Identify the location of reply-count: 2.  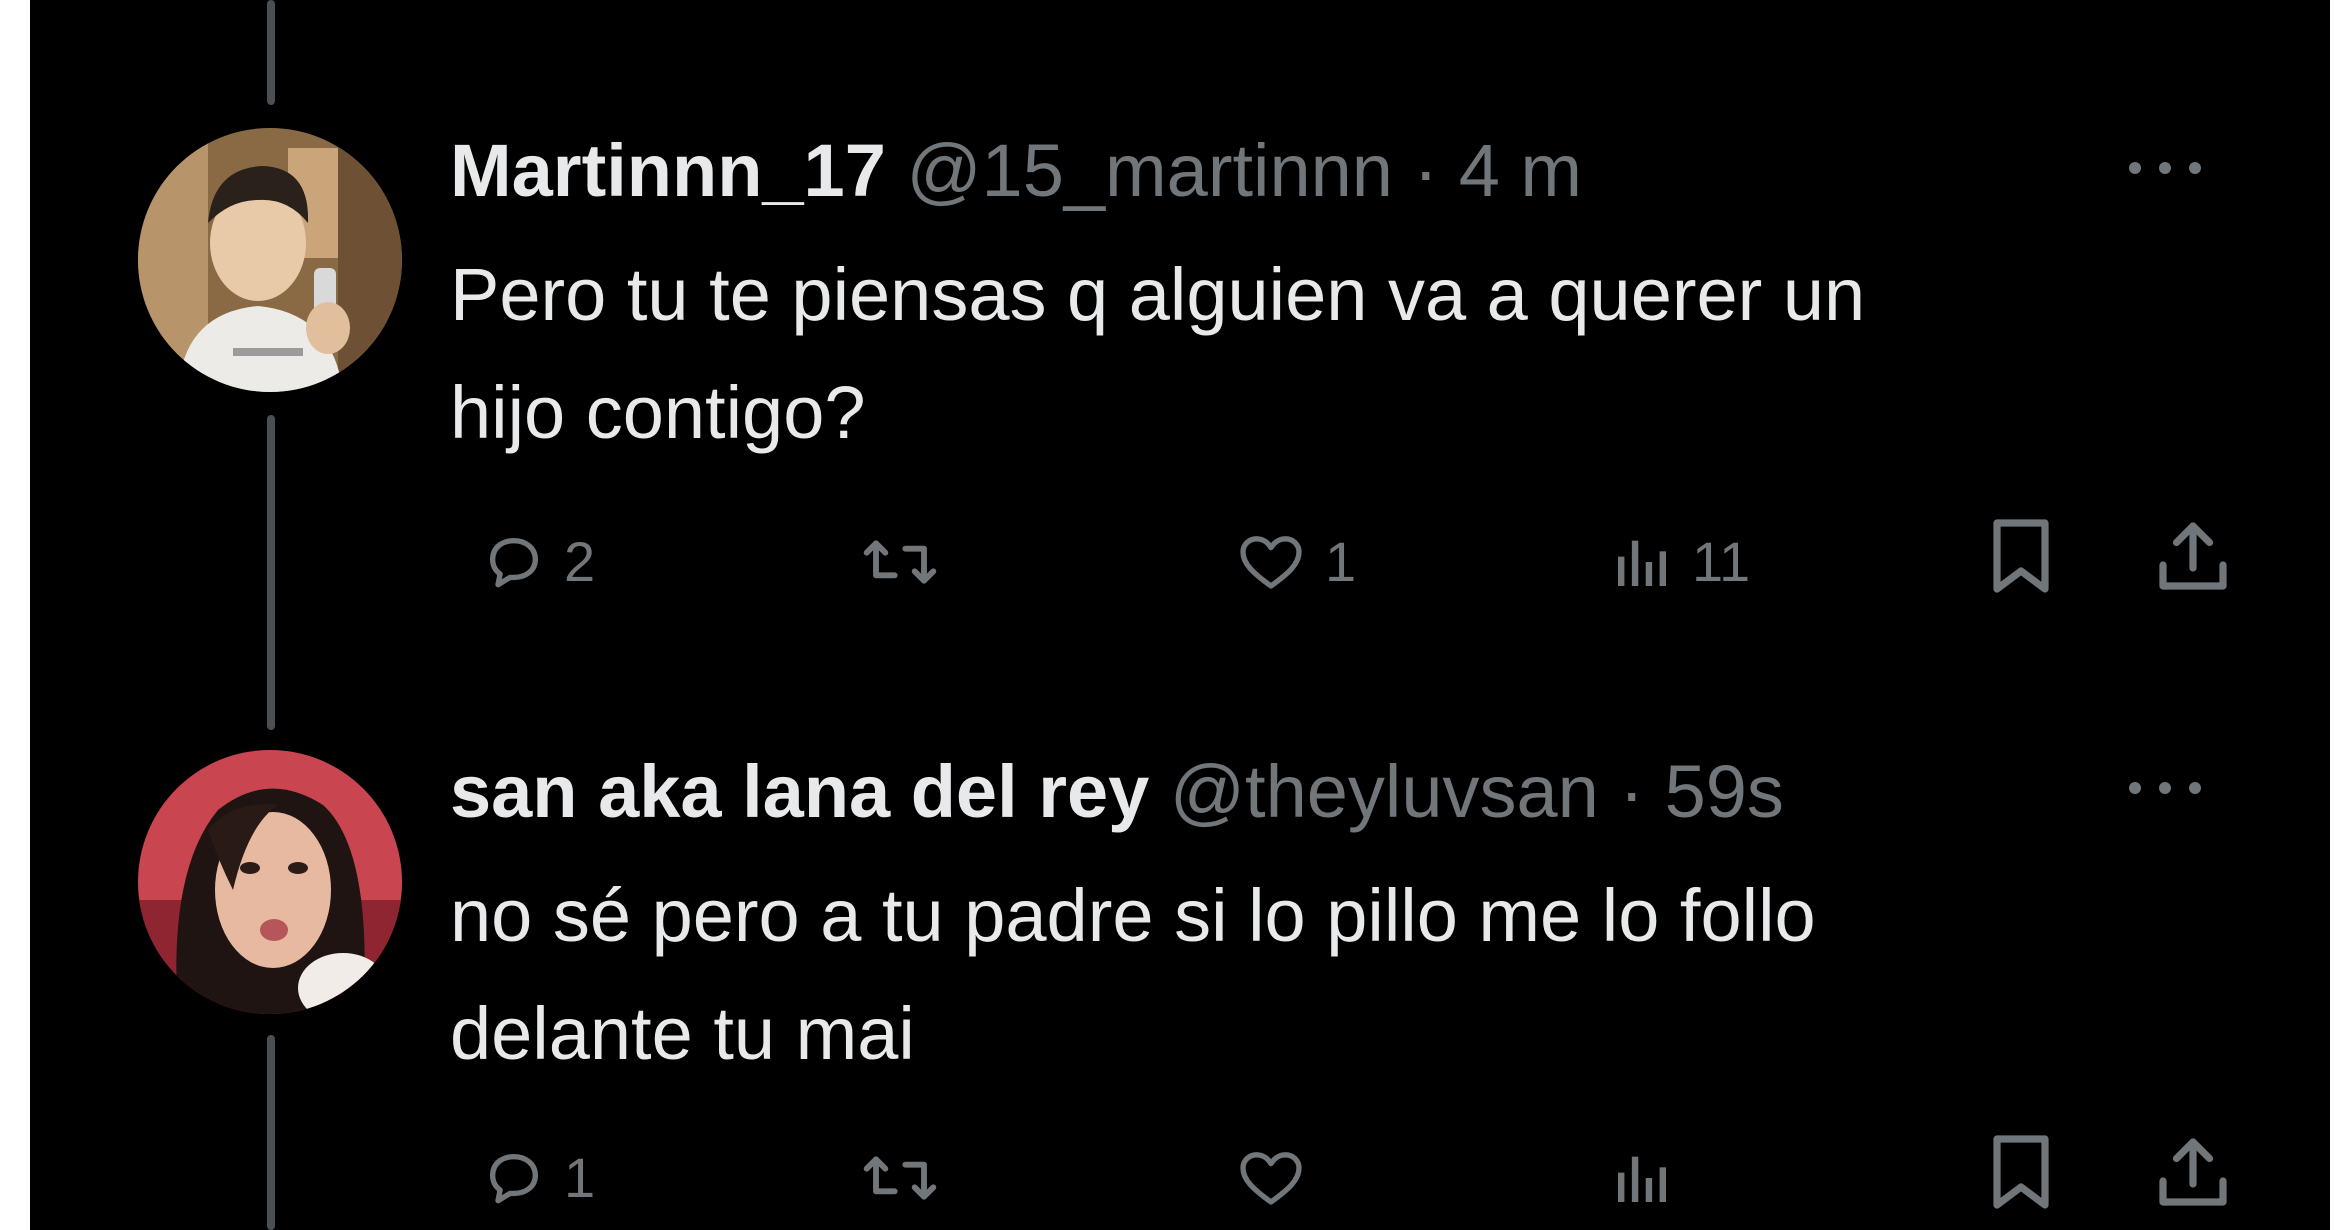
(580, 561).